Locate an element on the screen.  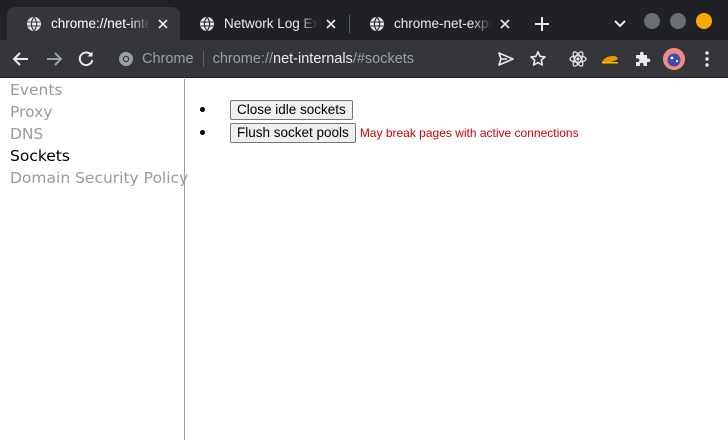
tab-net-export-log: chrome-net-export-log.json is located at coordinates (436, 23).